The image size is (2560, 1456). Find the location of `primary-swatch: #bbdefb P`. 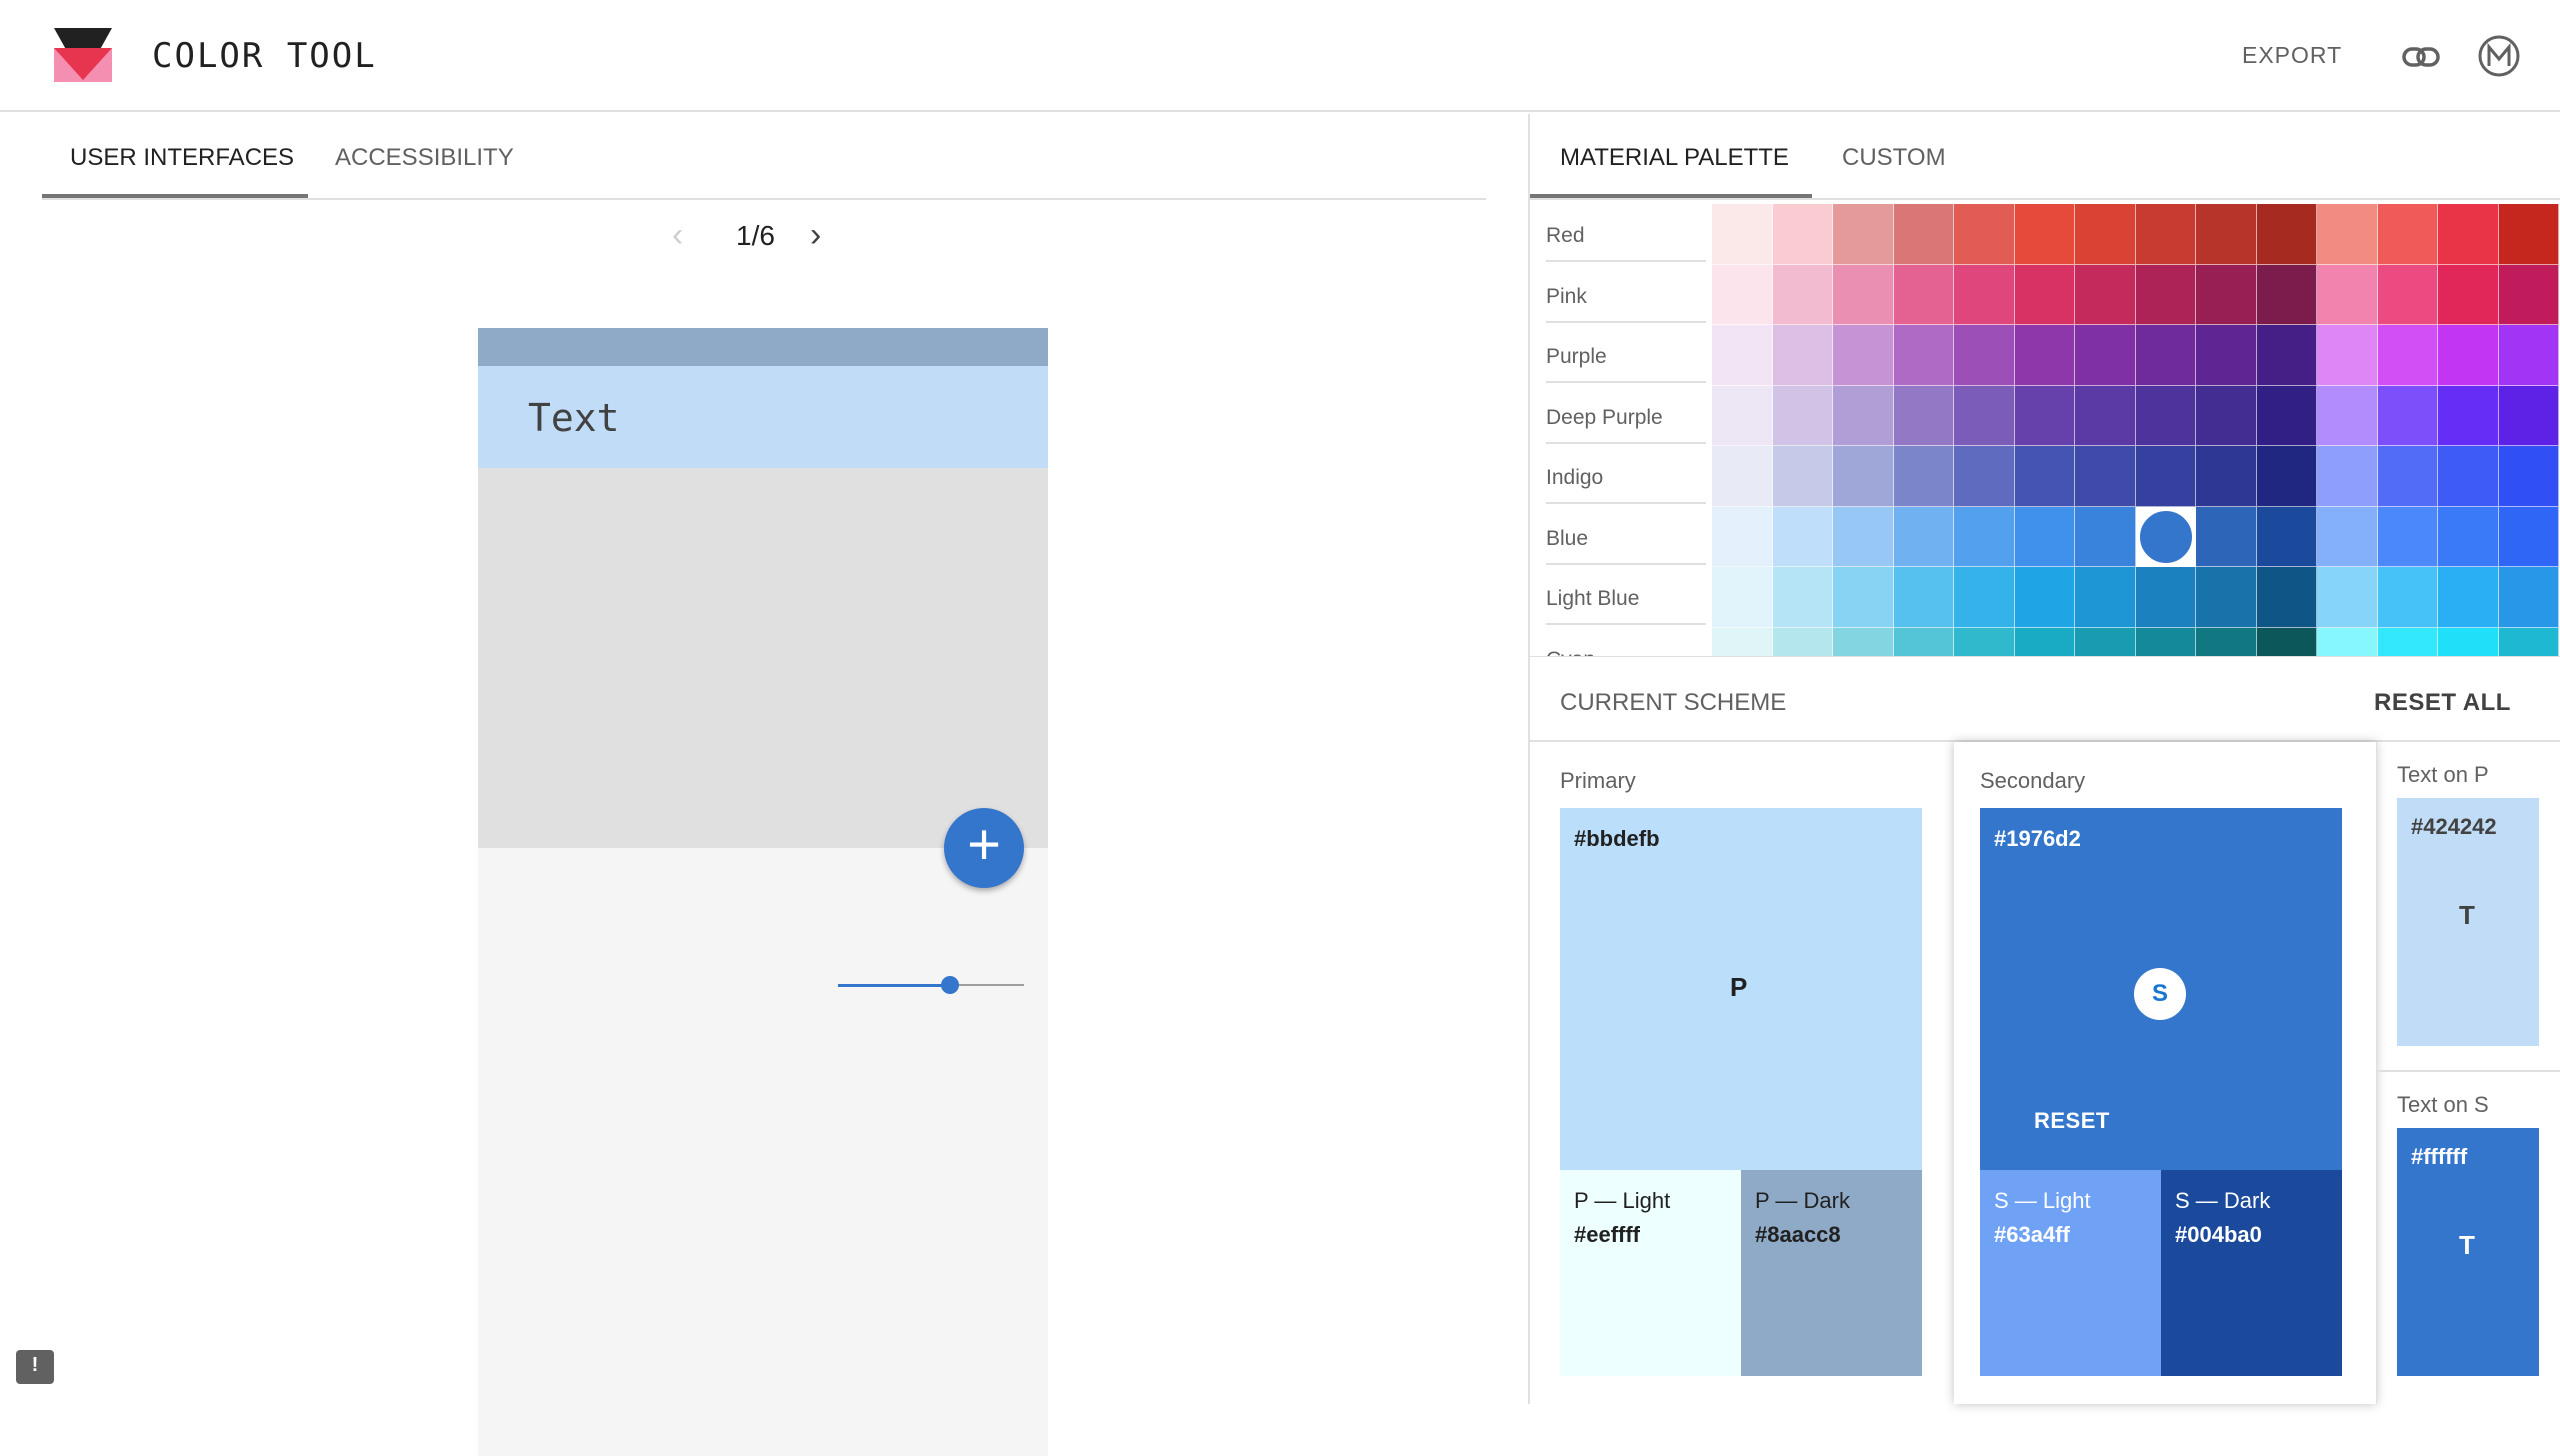

primary-swatch: #bbdefb P is located at coordinates (1741, 989).